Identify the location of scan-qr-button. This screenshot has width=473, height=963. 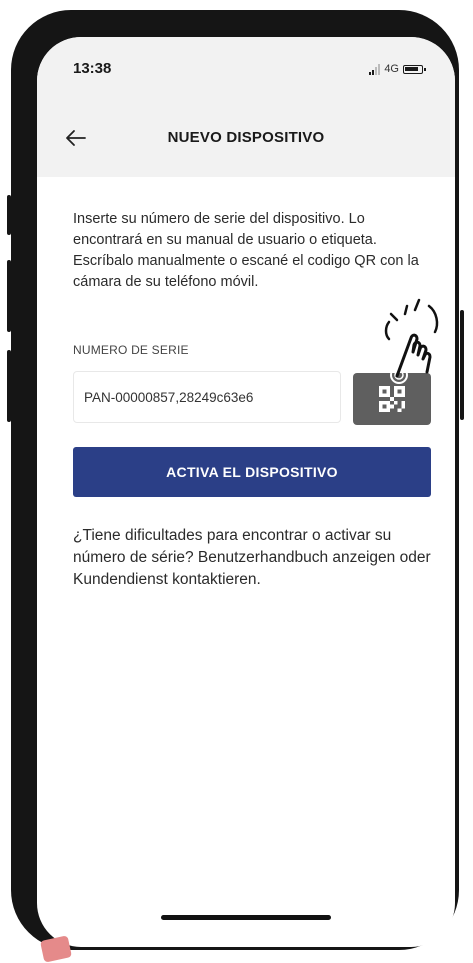
(392, 399).